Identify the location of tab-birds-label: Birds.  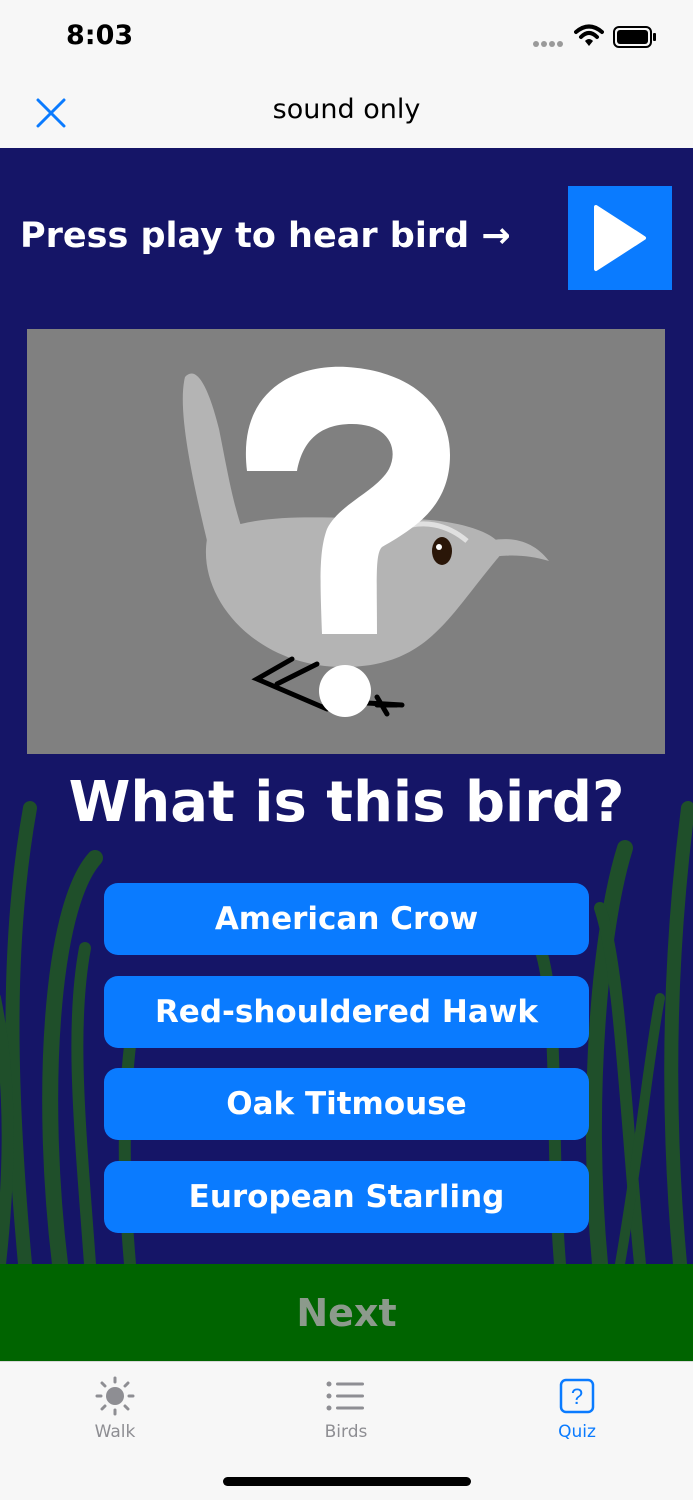
(346, 1432).